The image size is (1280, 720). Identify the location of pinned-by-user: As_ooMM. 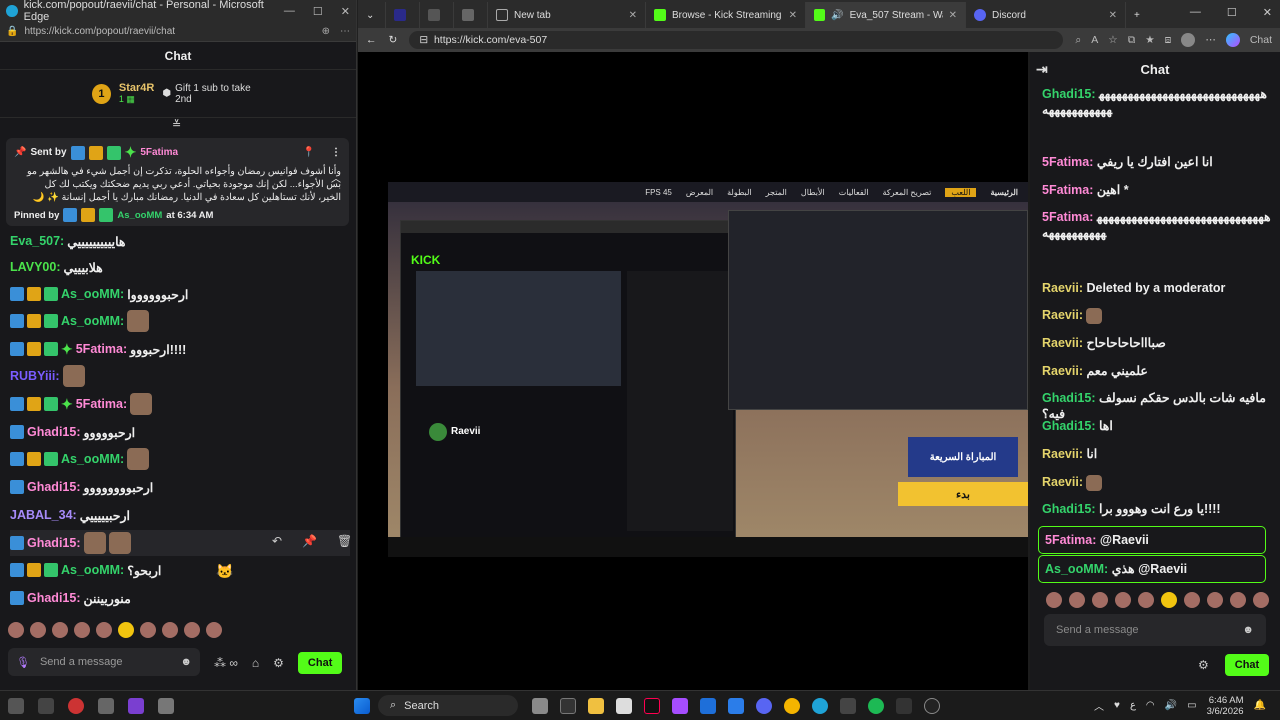
(139, 215).